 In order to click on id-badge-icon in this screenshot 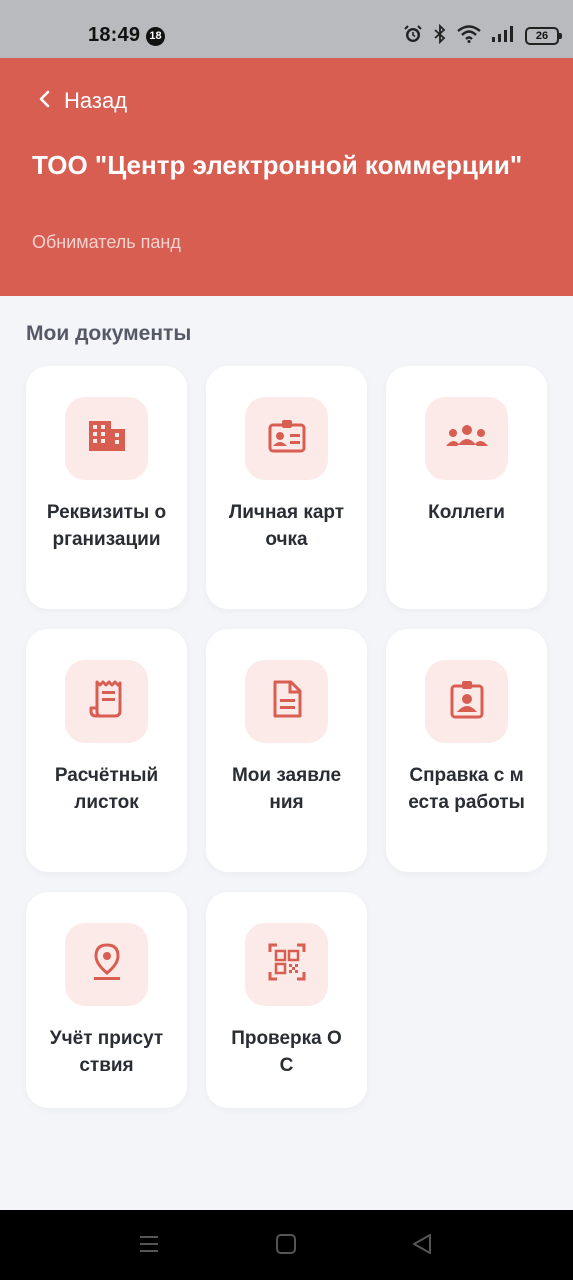, I will do `click(287, 438)`.